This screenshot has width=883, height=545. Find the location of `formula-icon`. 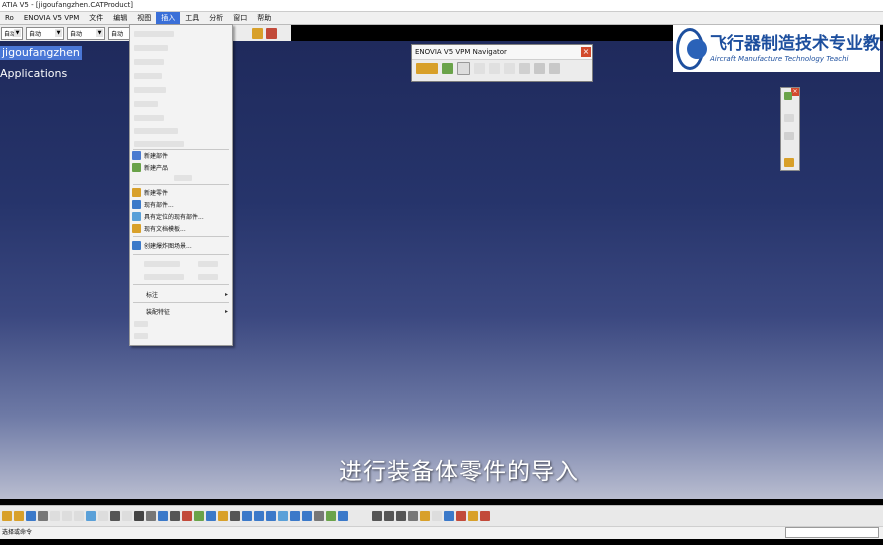

formula-icon is located at coordinates (139, 516).